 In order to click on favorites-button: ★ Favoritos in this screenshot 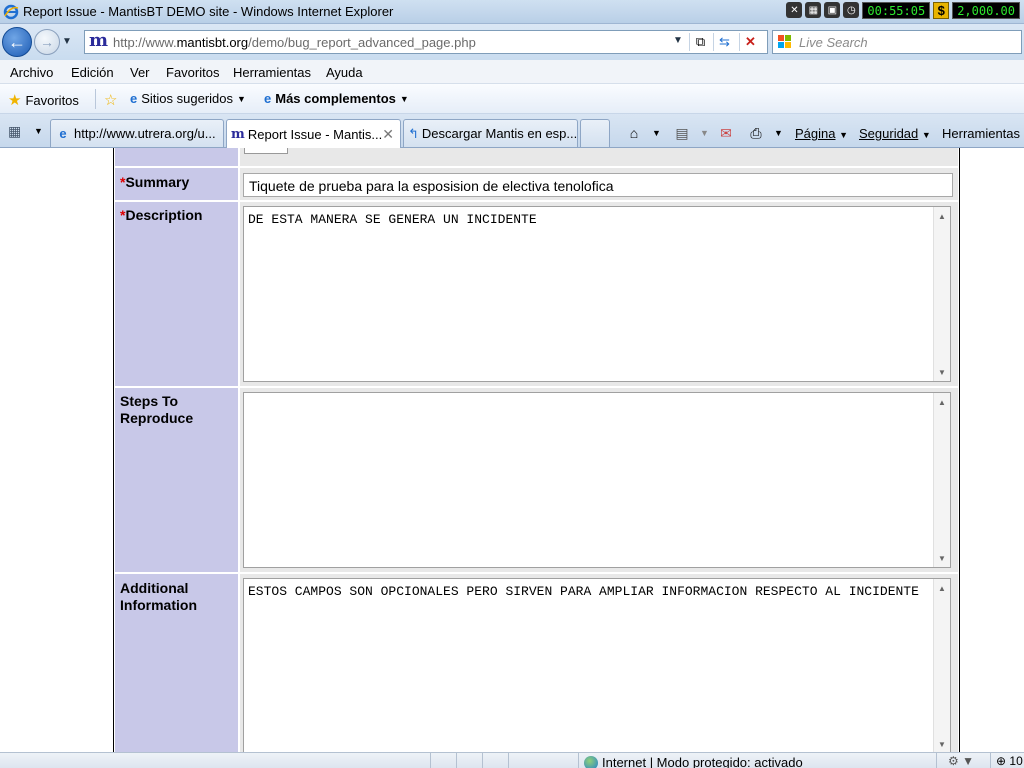, I will do `click(43, 100)`.